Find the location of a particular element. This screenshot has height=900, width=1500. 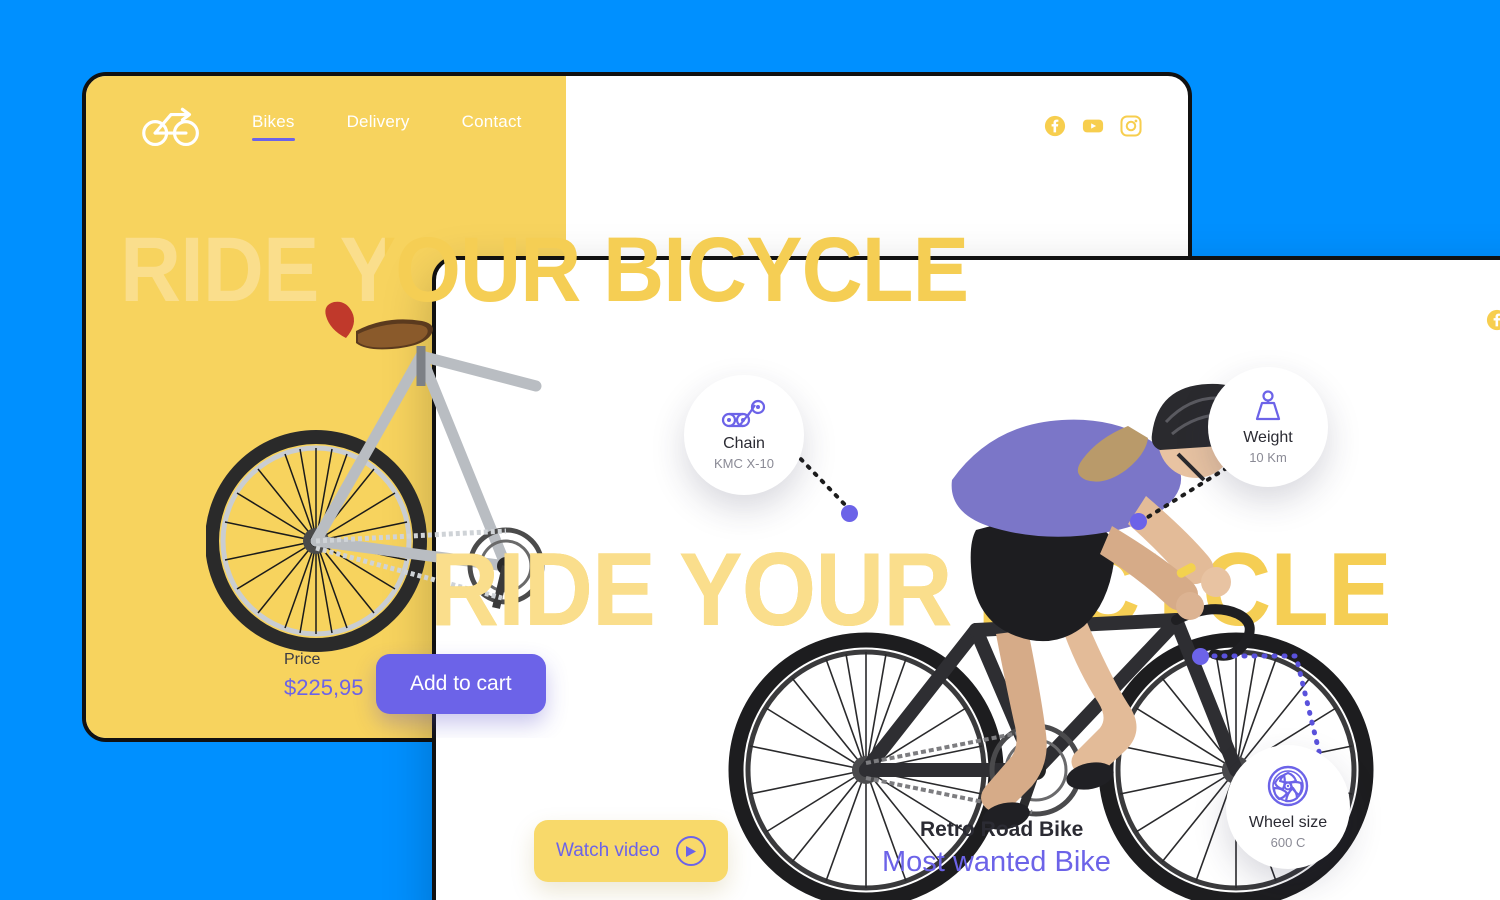

wheel-rim-icon is located at coordinates (1288, 786).